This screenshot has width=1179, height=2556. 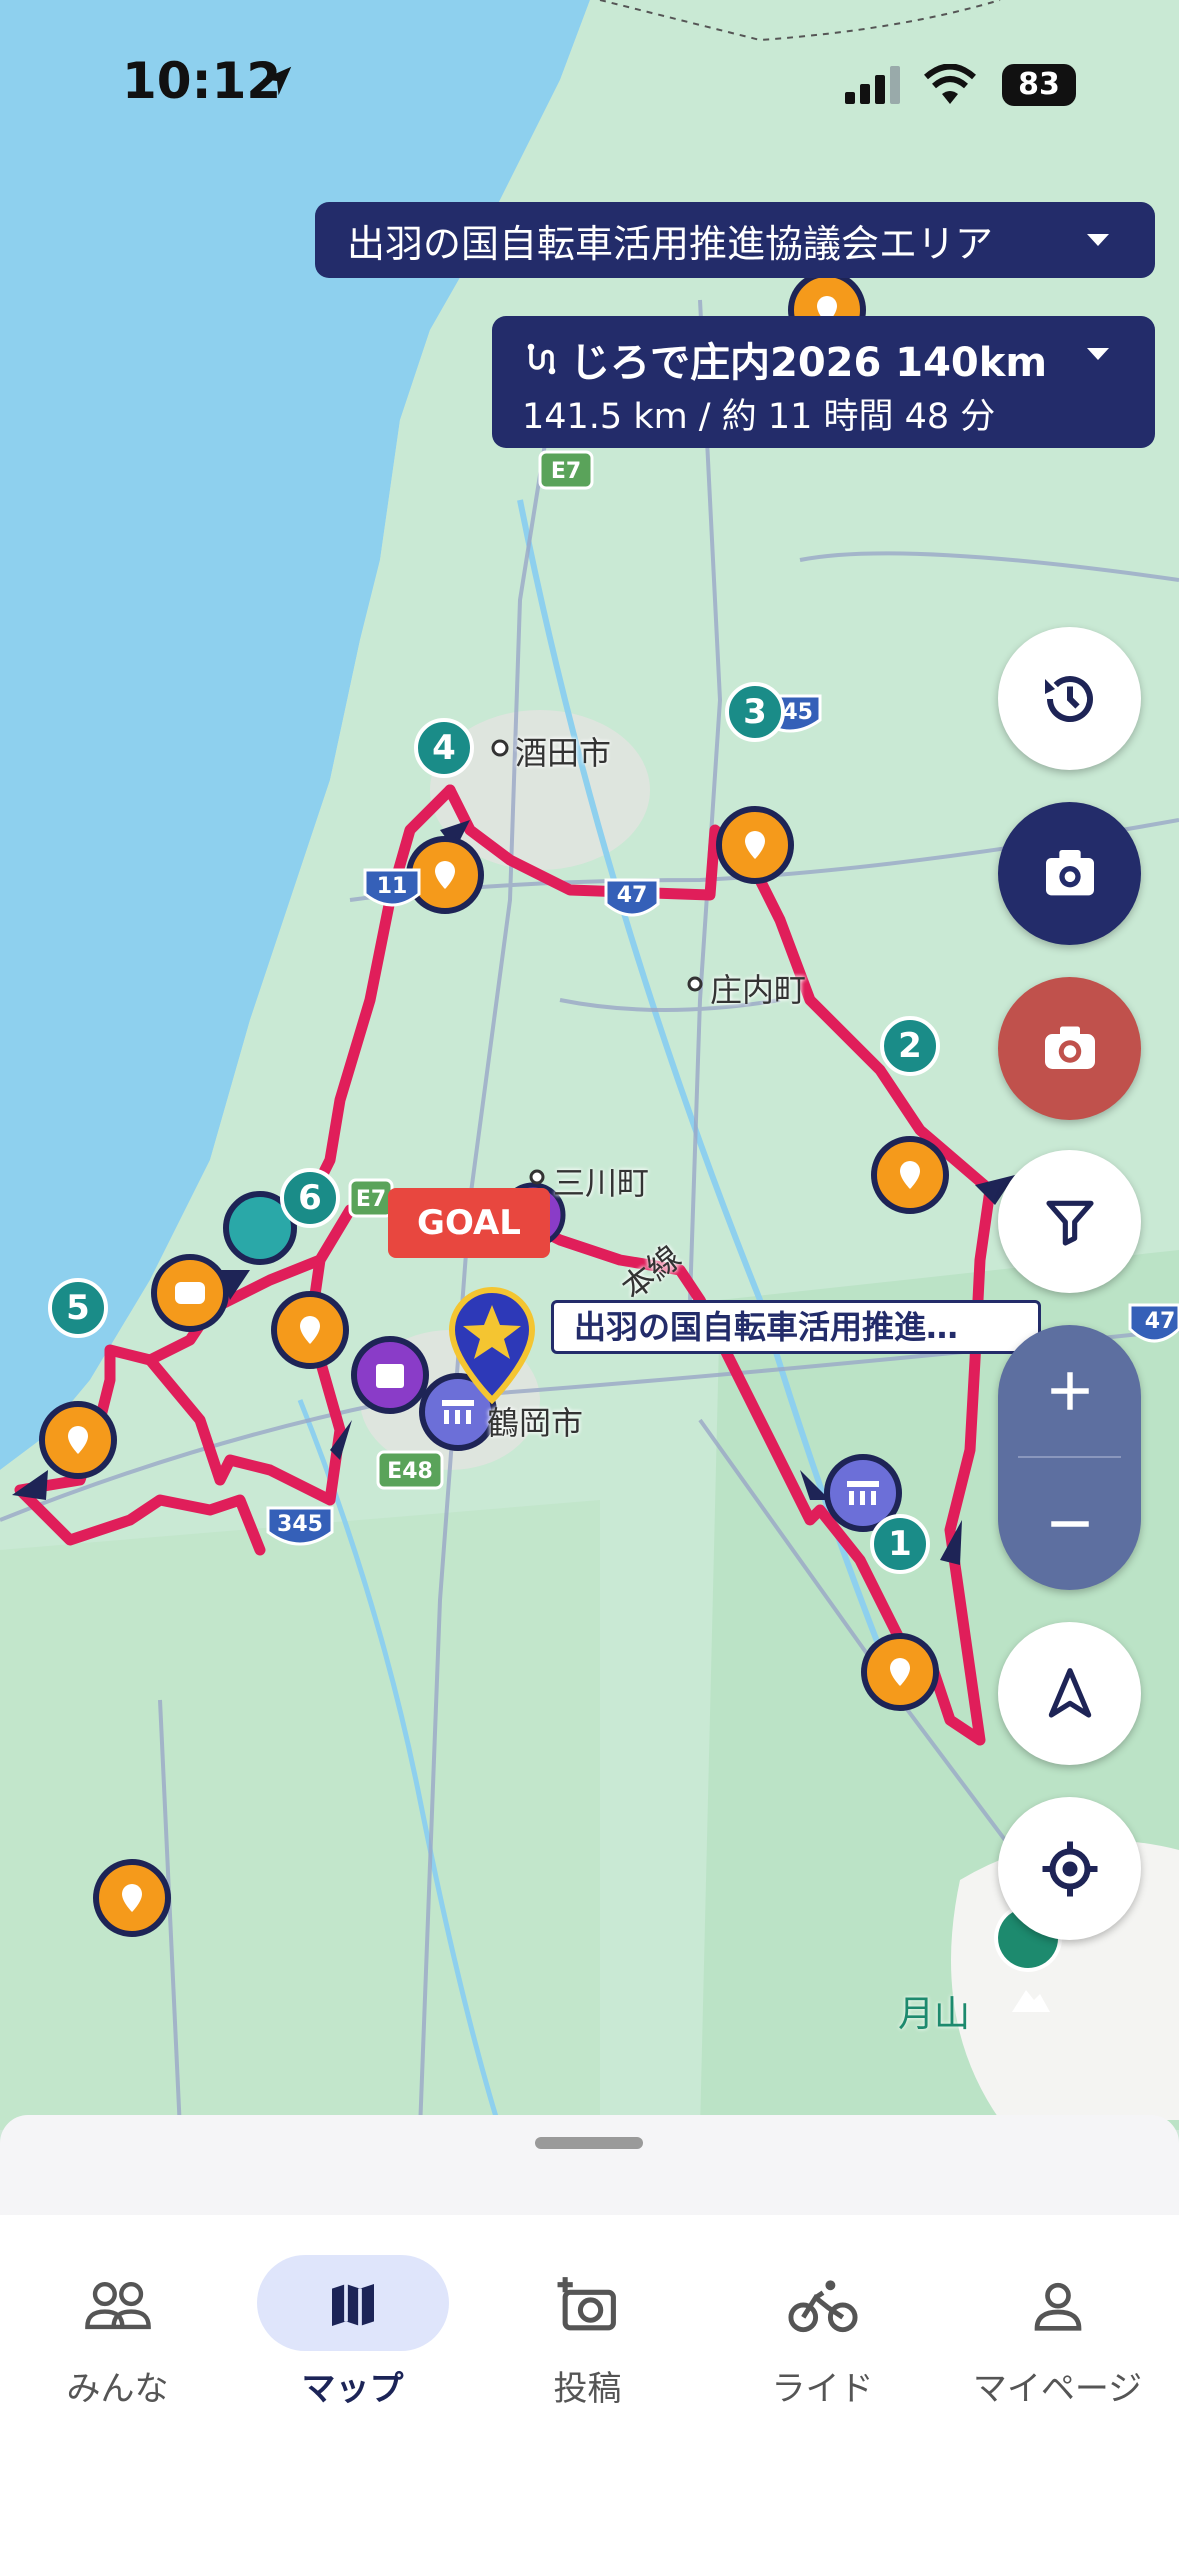 I want to click on route-name: じろで庄内2026 140km, so click(x=809, y=363).